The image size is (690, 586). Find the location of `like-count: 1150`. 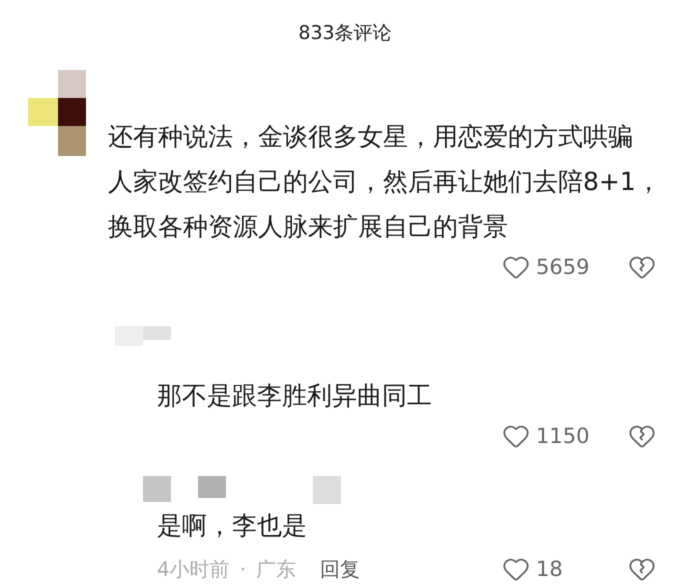

like-count: 1150 is located at coordinates (563, 436).